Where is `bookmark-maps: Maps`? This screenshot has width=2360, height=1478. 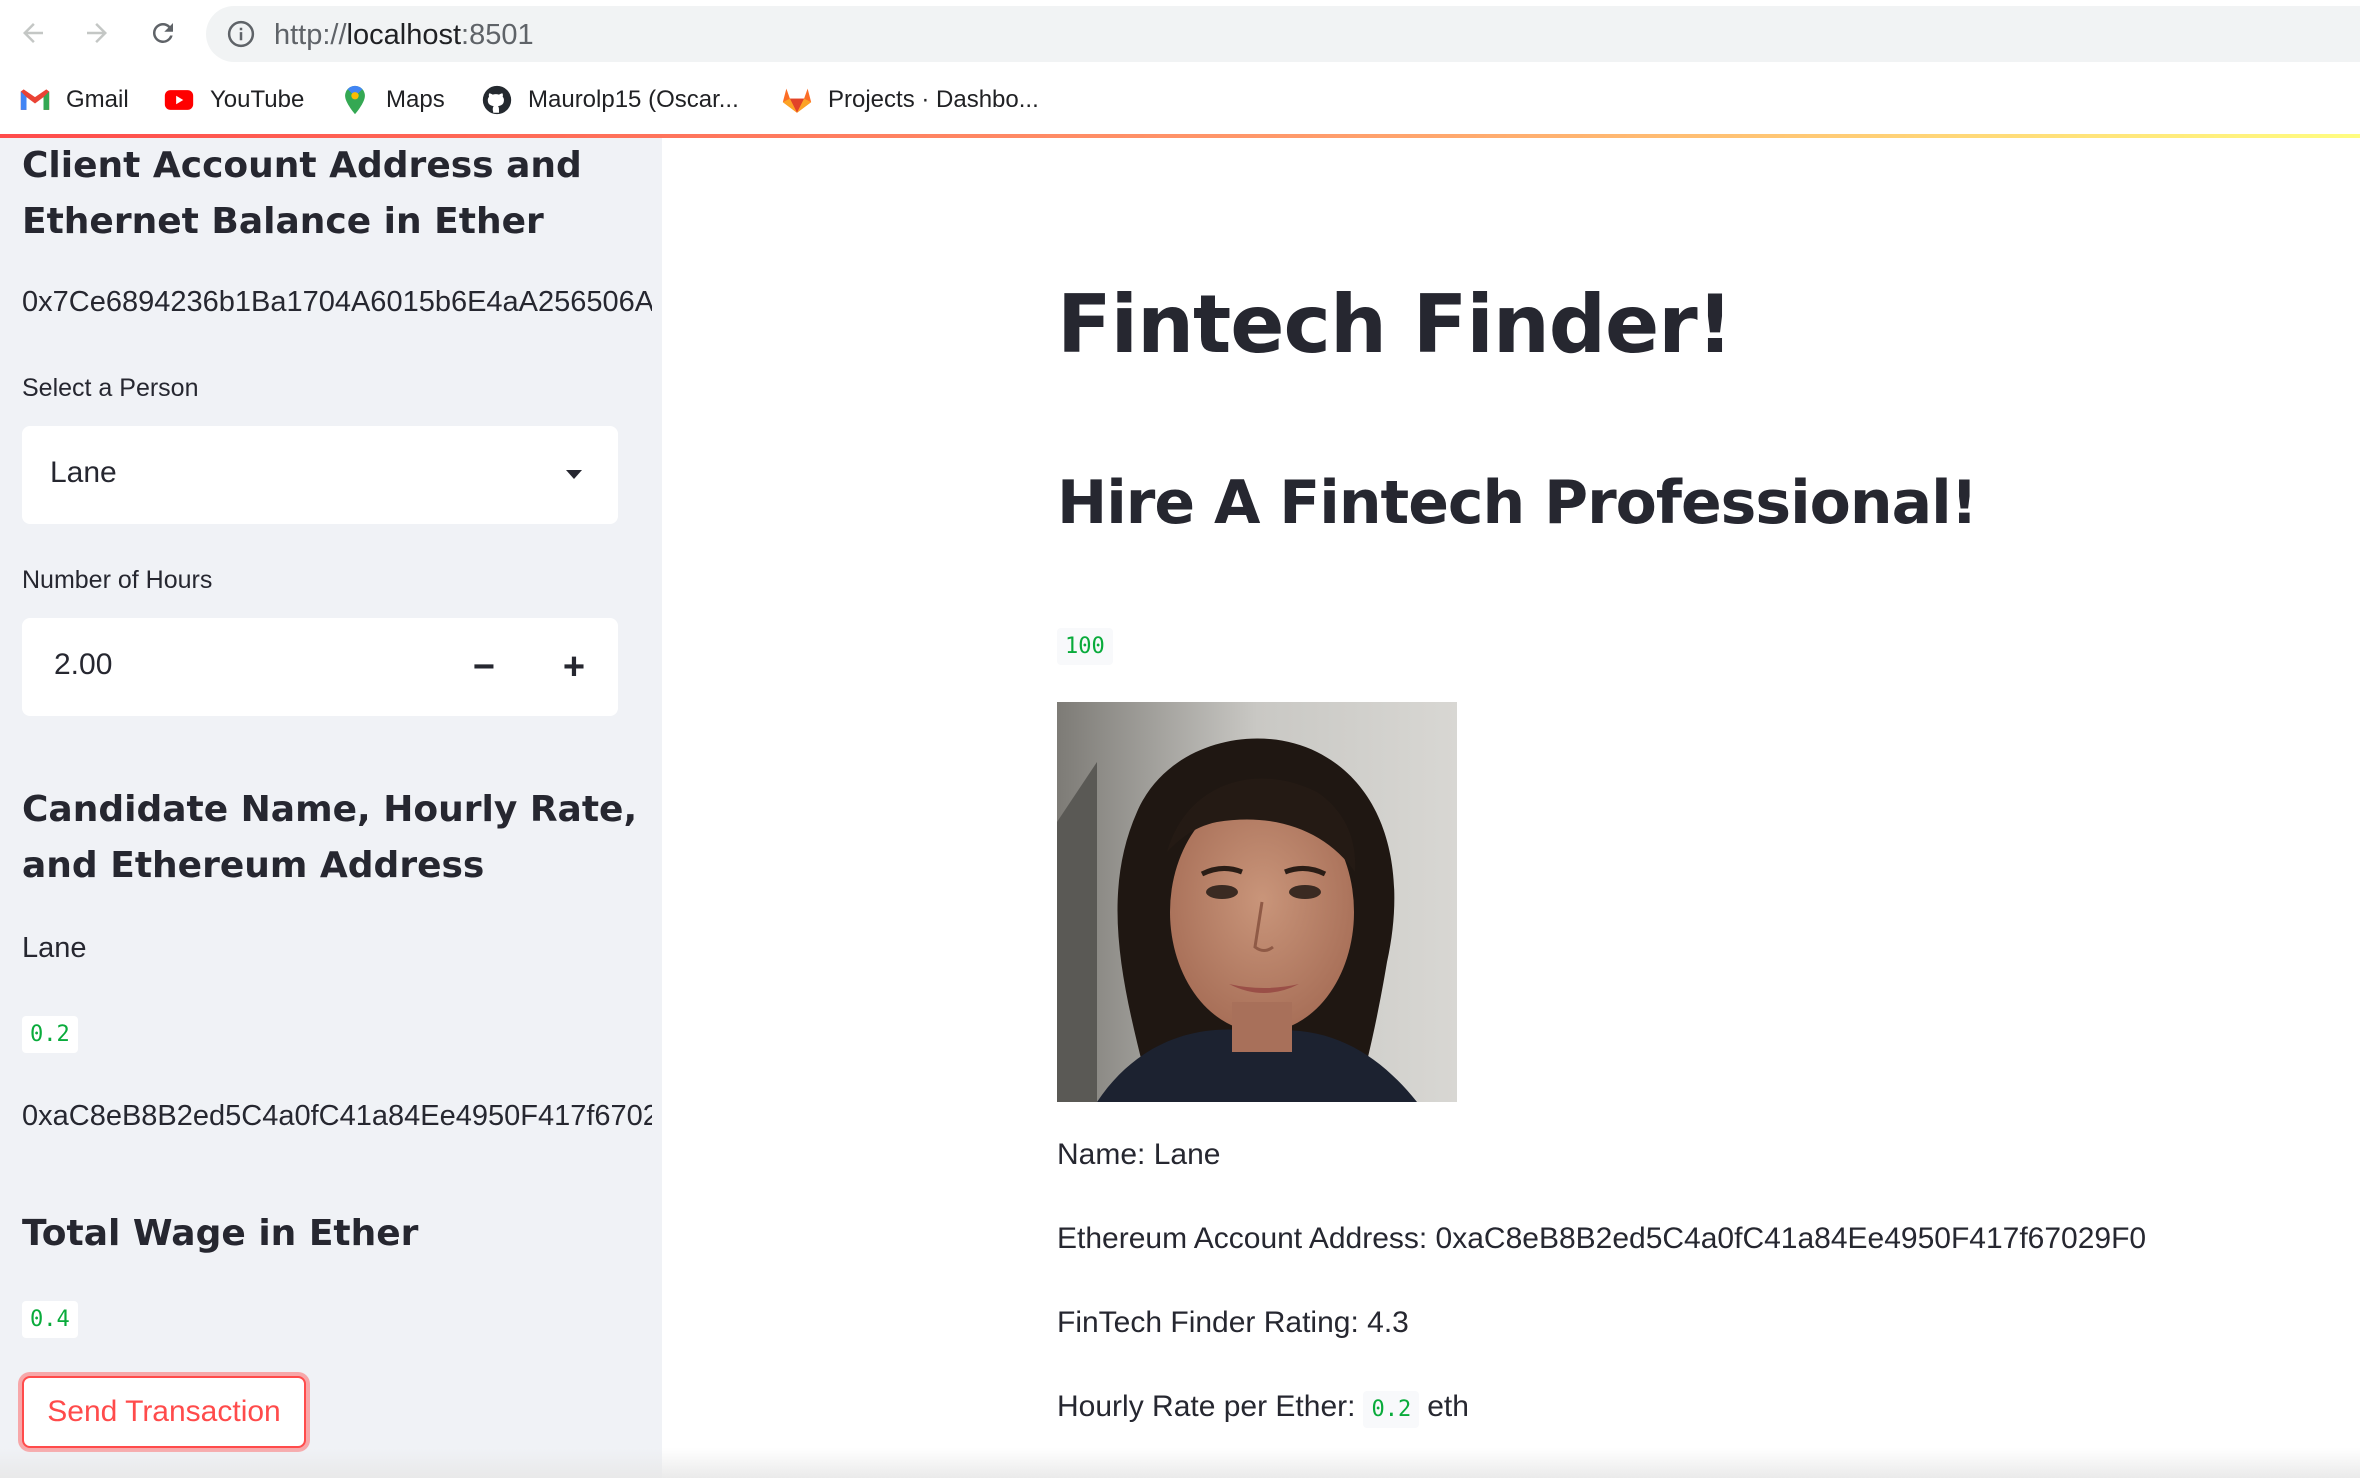 bookmark-maps: Maps is located at coordinates (391, 100).